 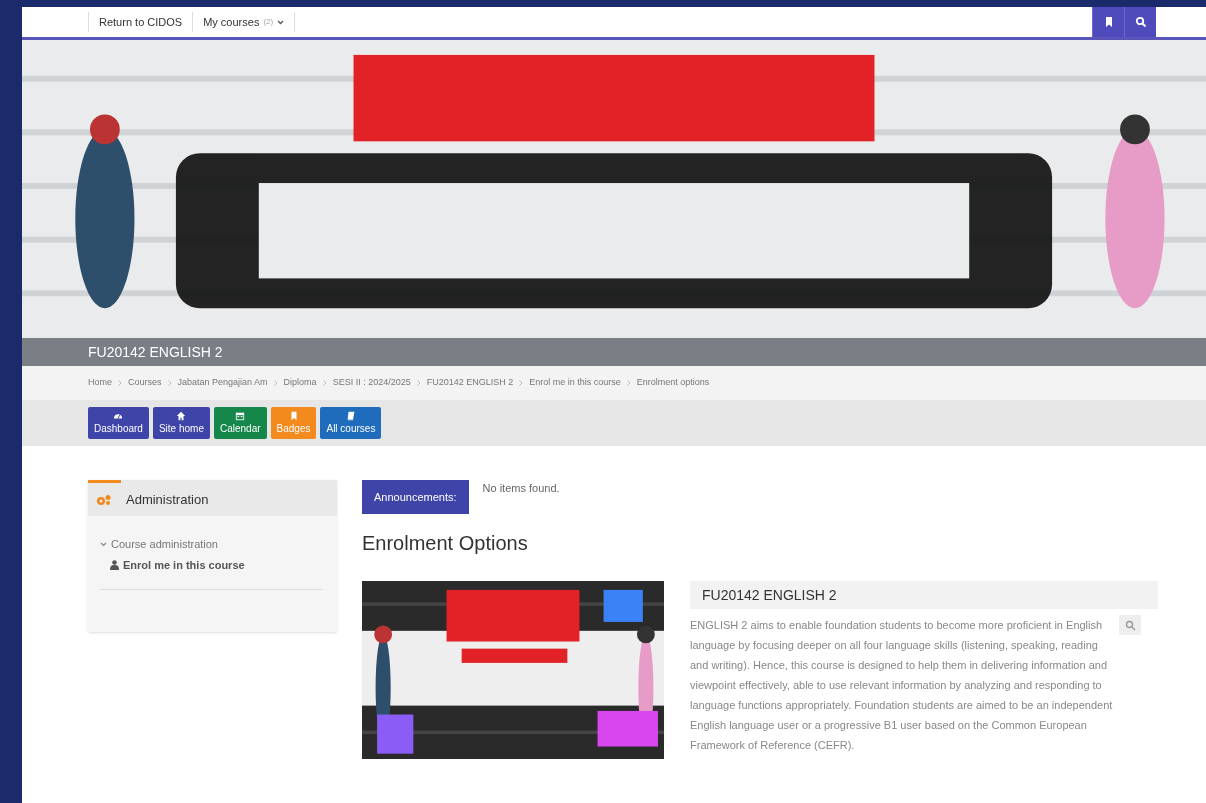 I want to click on breadcrumb-link: Diploma, so click(x=300, y=383).